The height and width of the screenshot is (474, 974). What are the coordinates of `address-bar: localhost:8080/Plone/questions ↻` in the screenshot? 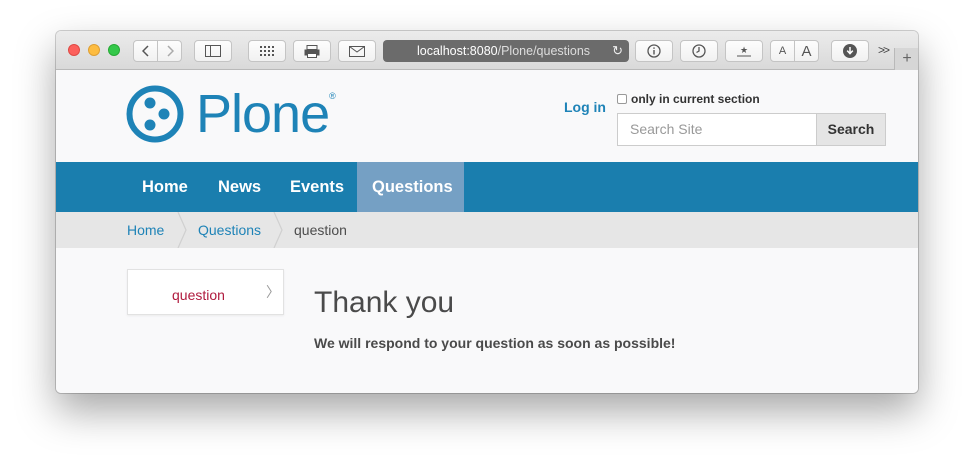 It's located at (506, 51).